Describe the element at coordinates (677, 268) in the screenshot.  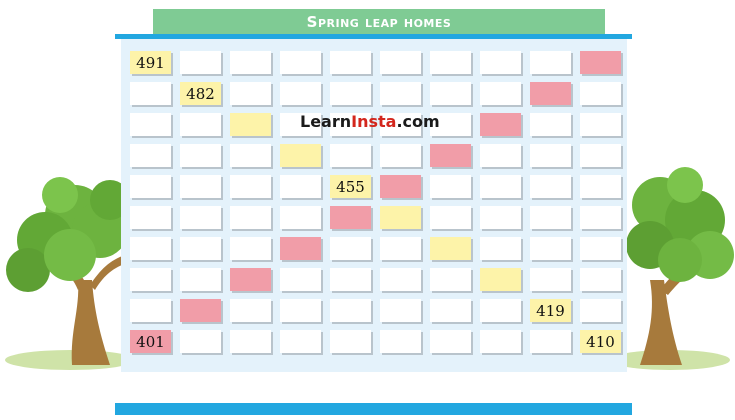
I see `right-tree-illustration` at that location.